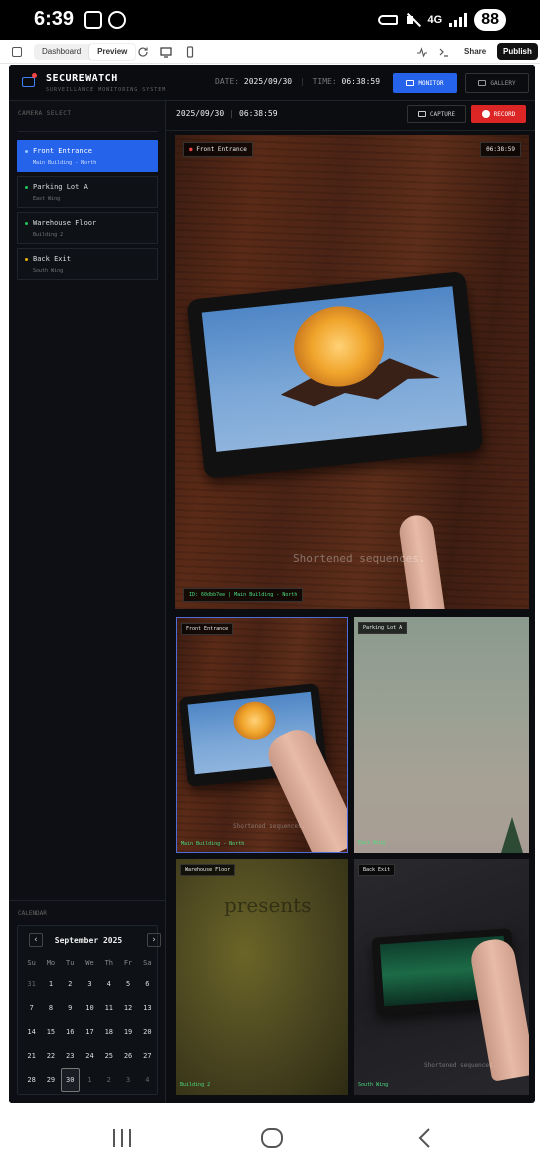  I want to click on camera-name: Back Exit, so click(52, 259).